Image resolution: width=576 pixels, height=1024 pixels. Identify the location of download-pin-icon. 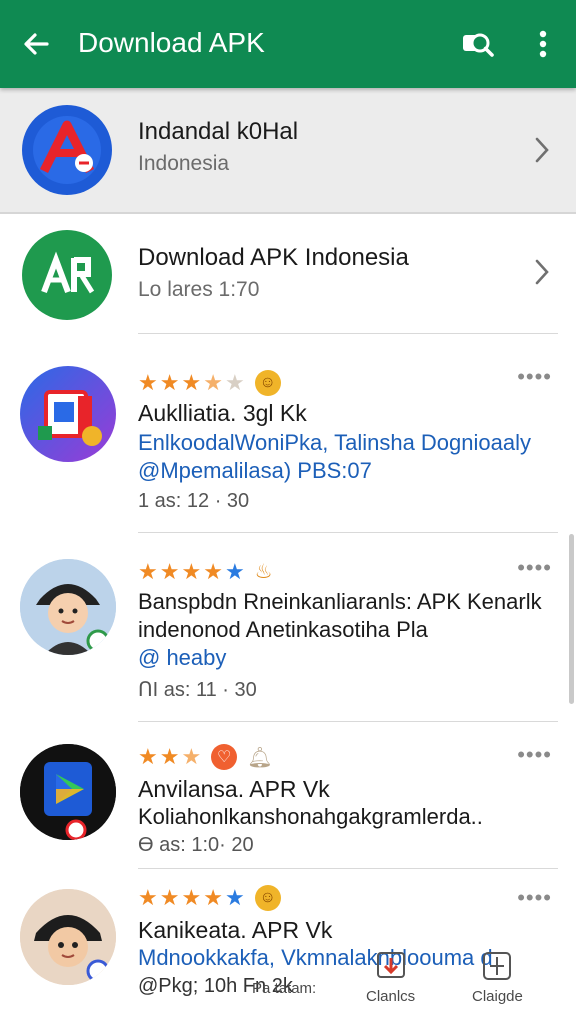
(390, 965).